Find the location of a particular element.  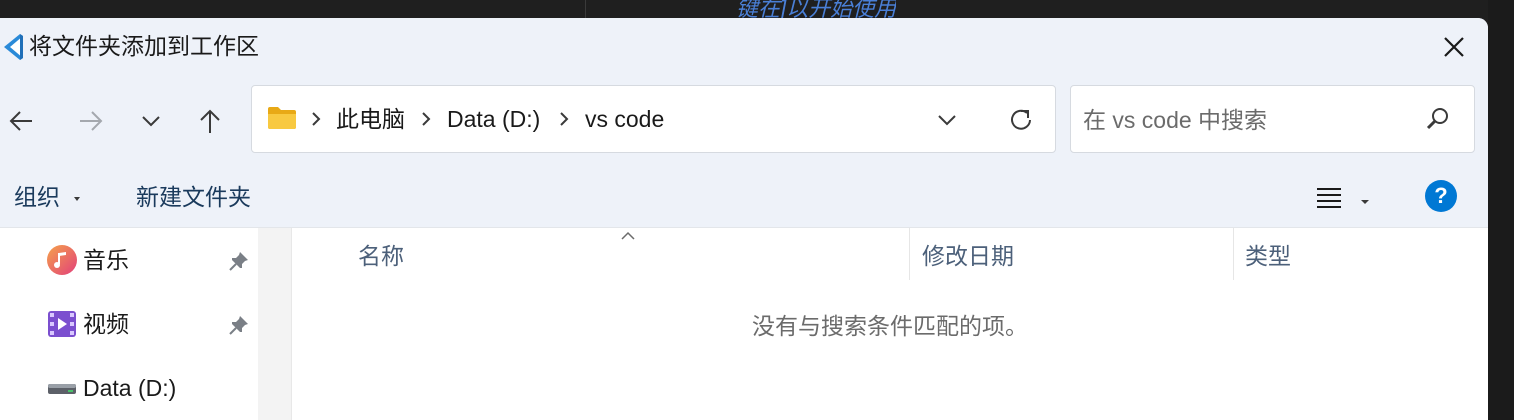

close-button is located at coordinates (1454, 47).